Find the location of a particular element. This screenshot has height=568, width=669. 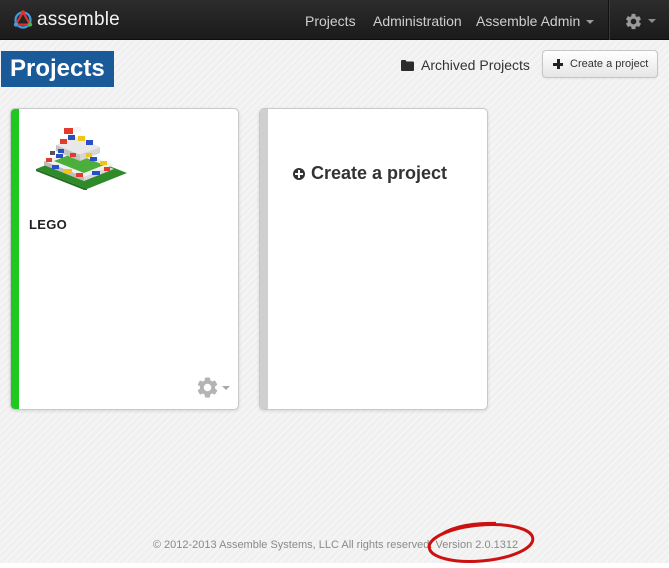

create-project-card-label-row: Create a project is located at coordinates (370, 173).